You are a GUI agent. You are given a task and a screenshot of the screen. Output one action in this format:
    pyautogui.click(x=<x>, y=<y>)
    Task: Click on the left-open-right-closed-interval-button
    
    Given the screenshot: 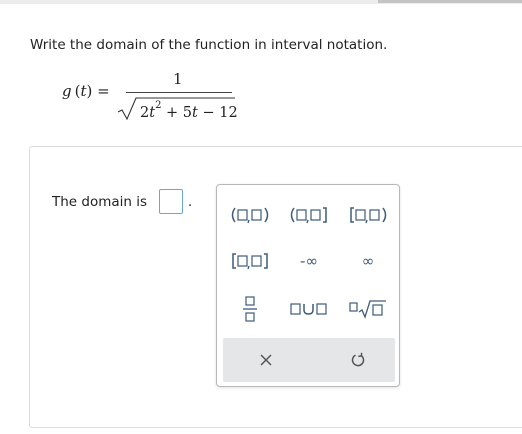 What is the action you would take?
    pyautogui.click(x=309, y=215)
    